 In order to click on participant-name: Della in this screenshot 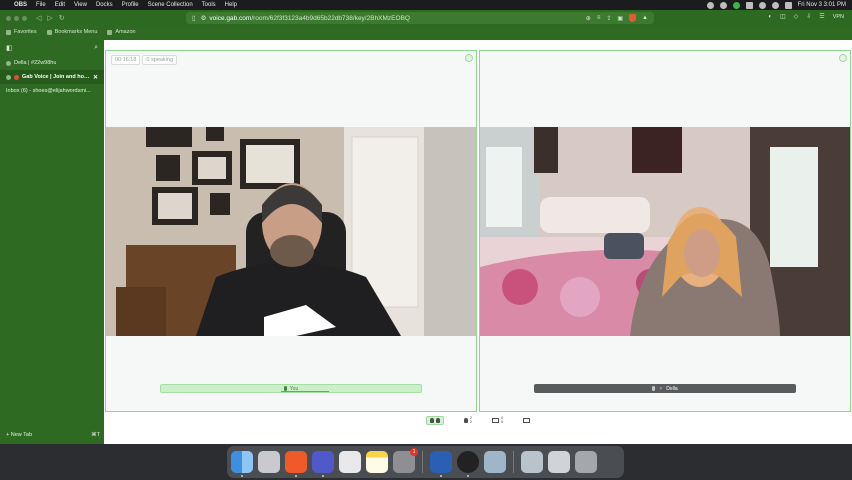, I will do `click(672, 388)`.